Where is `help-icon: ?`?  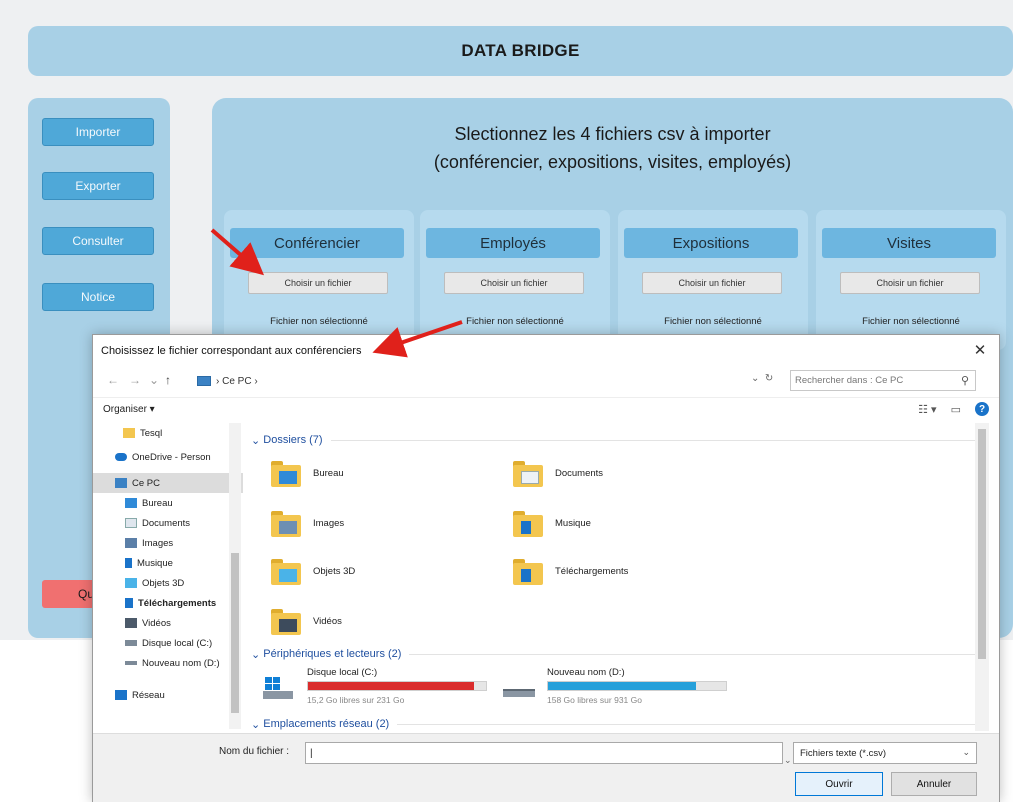 help-icon: ? is located at coordinates (982, 409).